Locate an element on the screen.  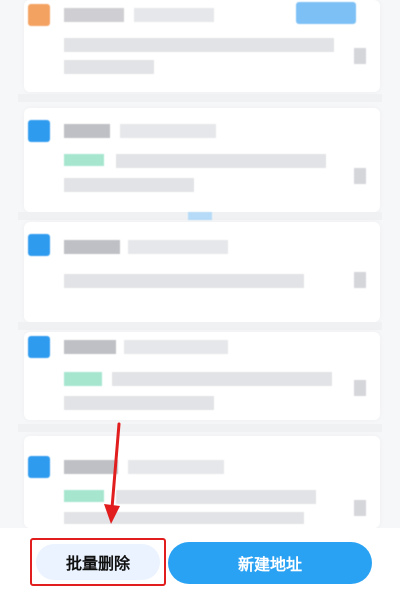
batch-delete-label: 批量删除 is located at coordinates (97, 563).